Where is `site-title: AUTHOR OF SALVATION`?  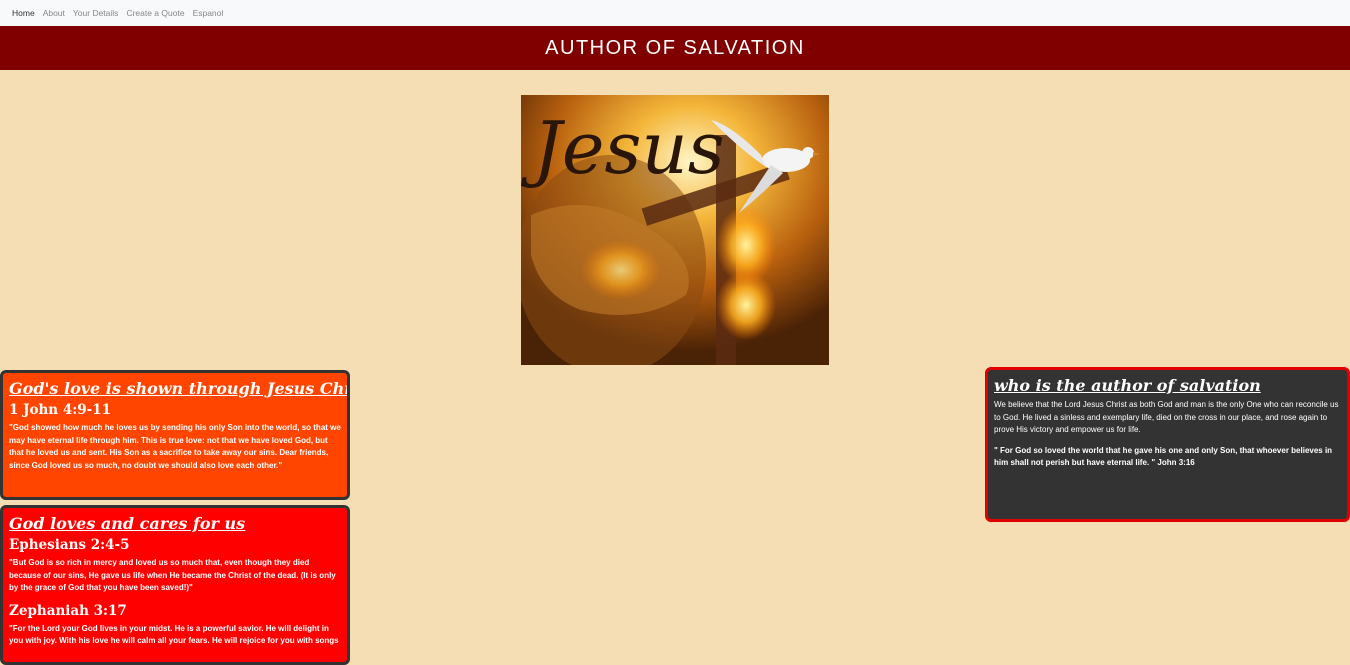
site-title: AUTHOR OF SALVATION is located at coordinates (675, 47).